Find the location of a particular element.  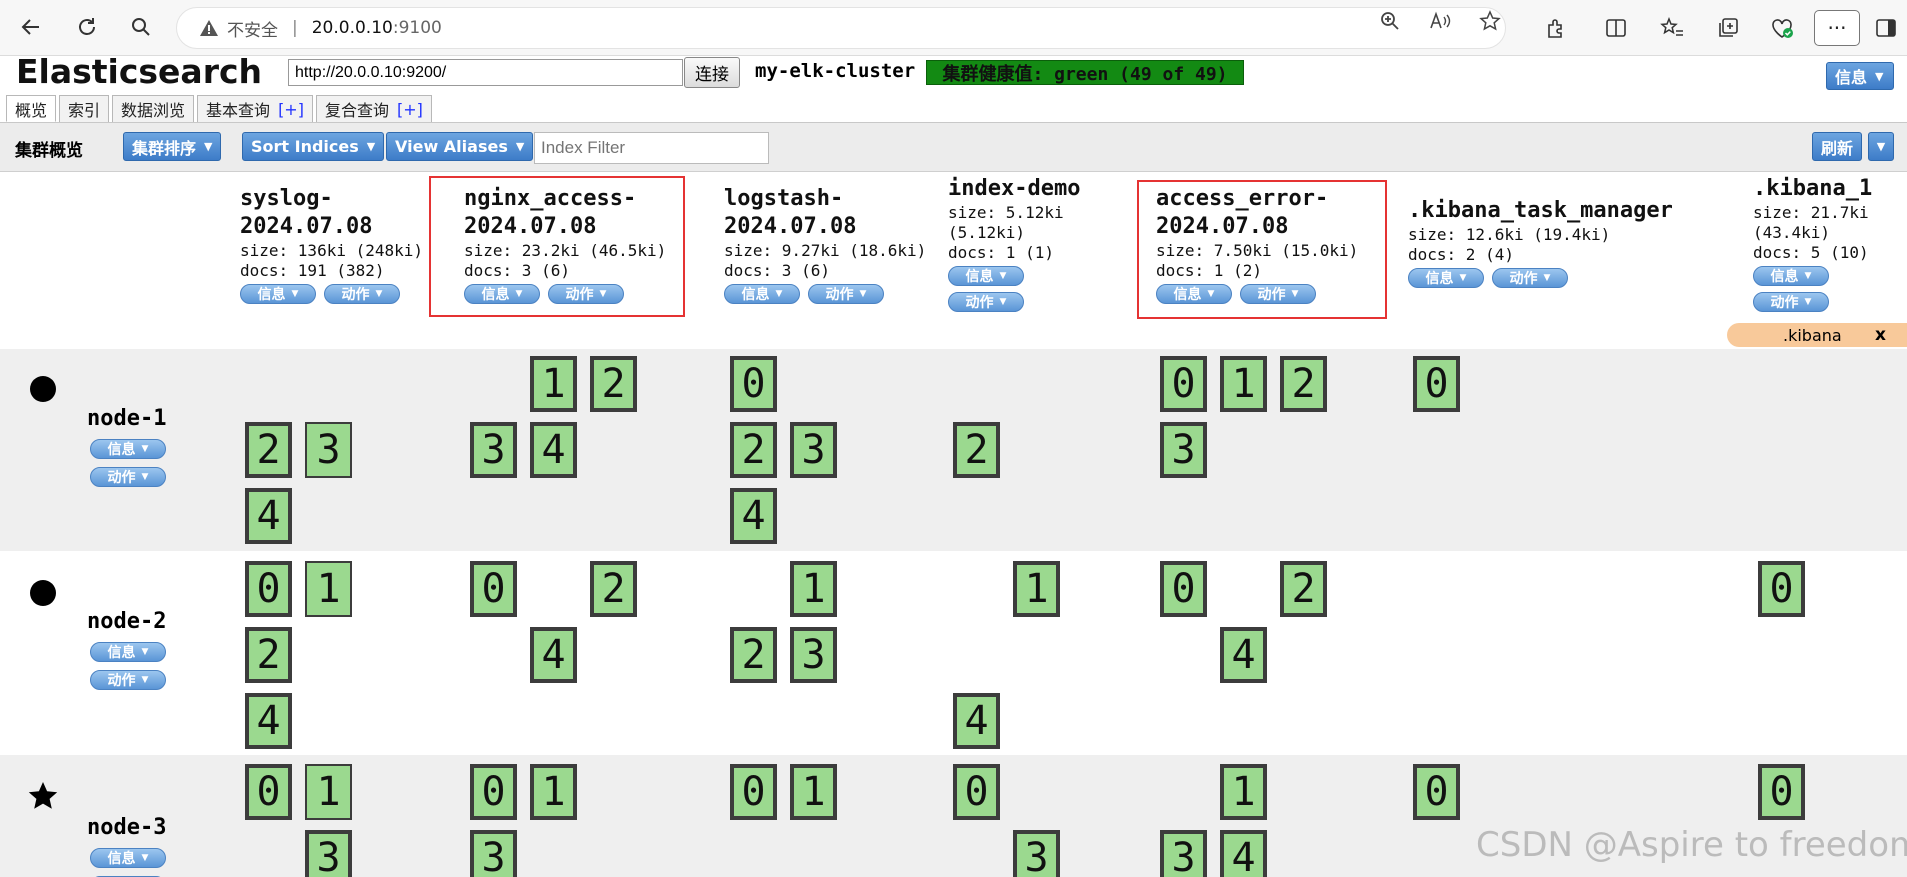

alias-tag: .kibana x is located at coordinates (1817, 335).